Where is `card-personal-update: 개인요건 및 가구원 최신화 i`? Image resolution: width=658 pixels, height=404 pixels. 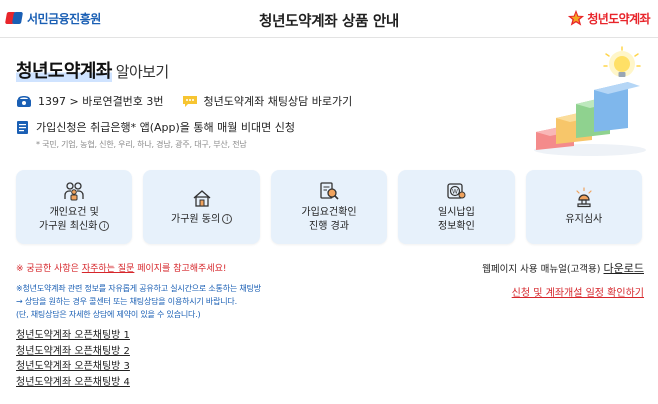 card-personal-update: 개인요건 및 가구원 최신화 i is located at coordinates (74, 207).